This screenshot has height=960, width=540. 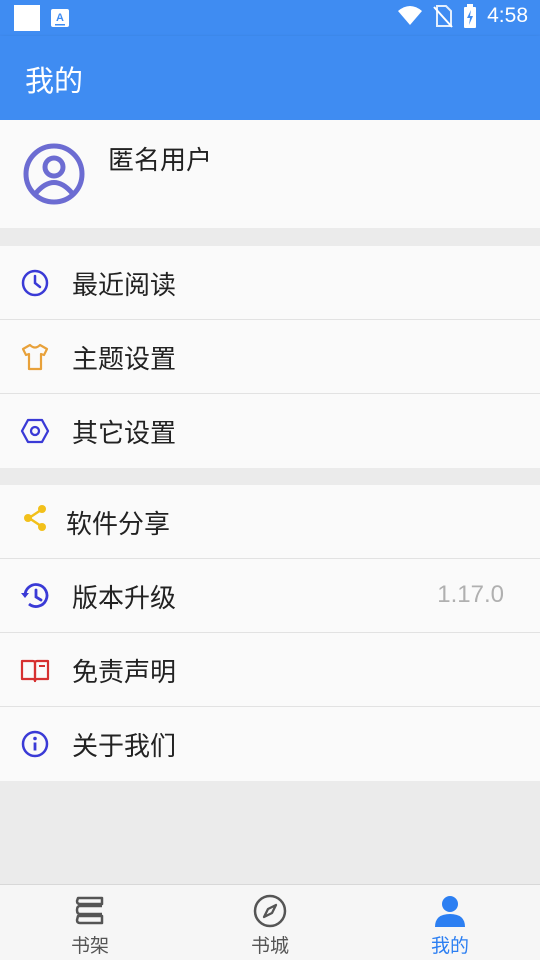 What do you see at coordinates (54, 174) in the screenshot?
I see `avatar-icon` at bounding box center [54, 174].